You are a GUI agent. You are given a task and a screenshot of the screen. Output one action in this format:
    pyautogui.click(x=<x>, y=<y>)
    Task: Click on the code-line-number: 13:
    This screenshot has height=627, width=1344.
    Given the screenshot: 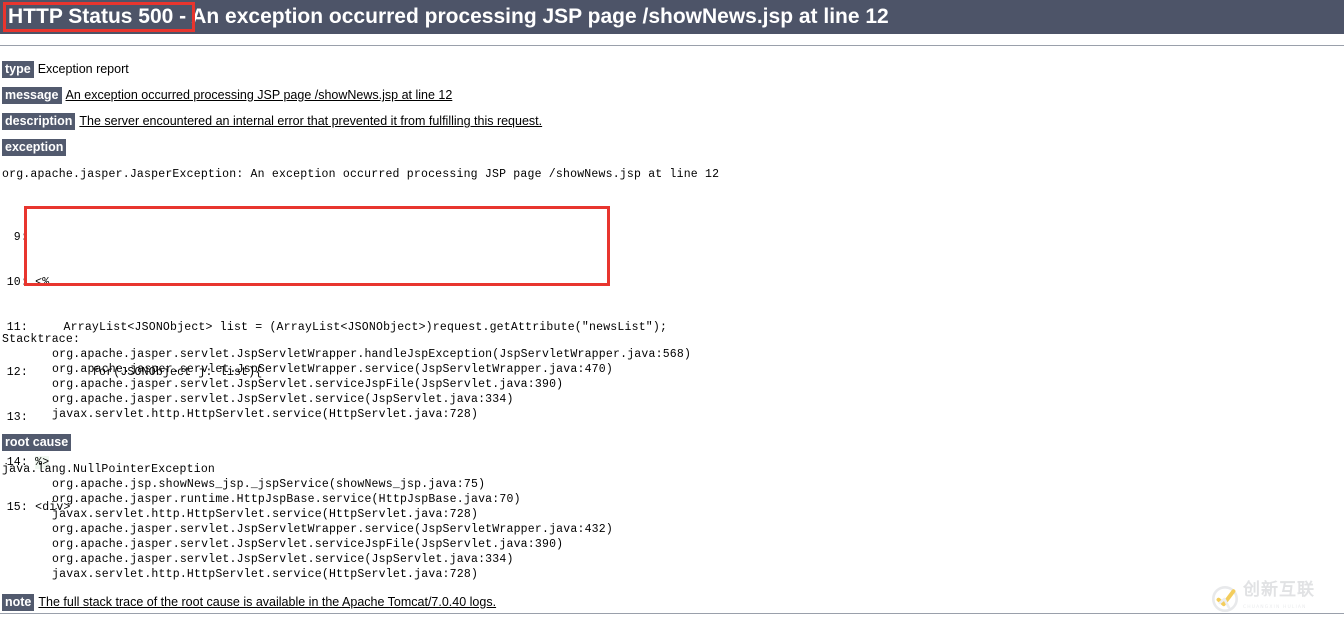 What is the action you would take?
    pyautogui.click(x=17, y=417)
    